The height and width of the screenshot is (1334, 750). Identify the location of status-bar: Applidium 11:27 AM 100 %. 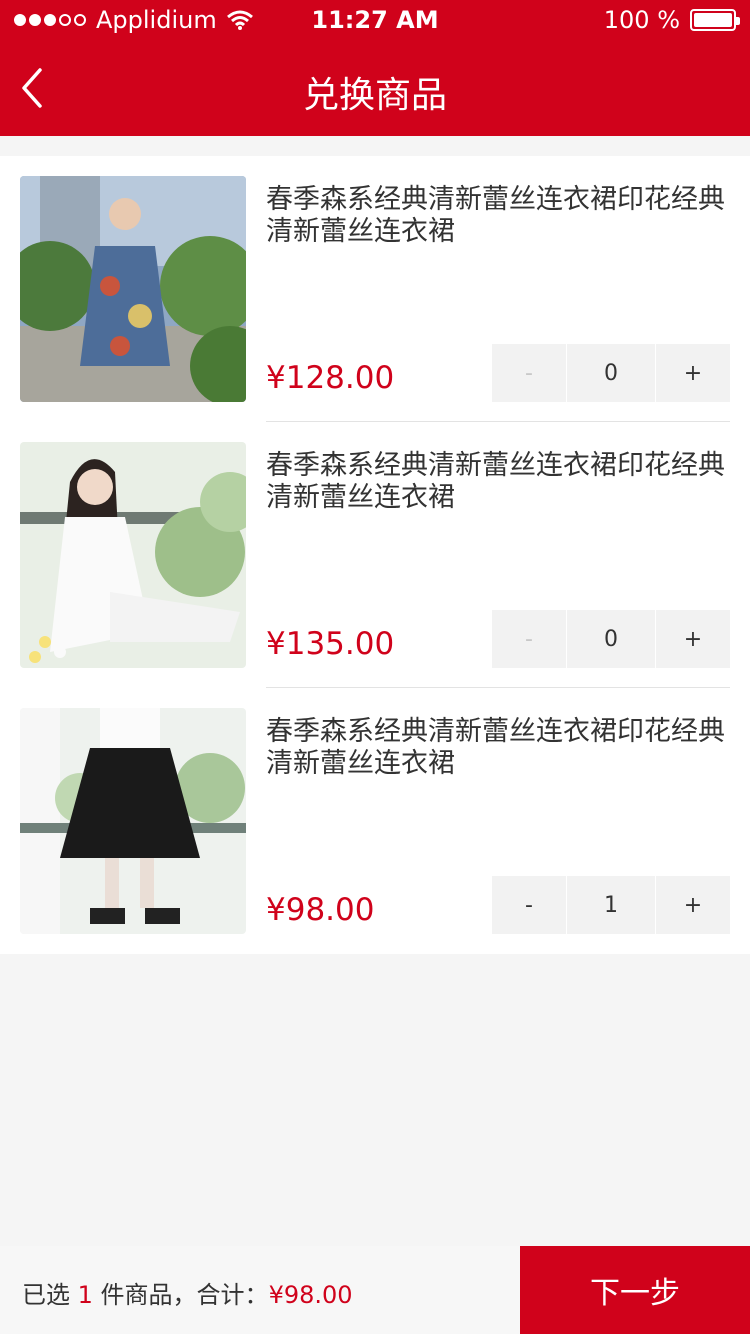
(375, 20).